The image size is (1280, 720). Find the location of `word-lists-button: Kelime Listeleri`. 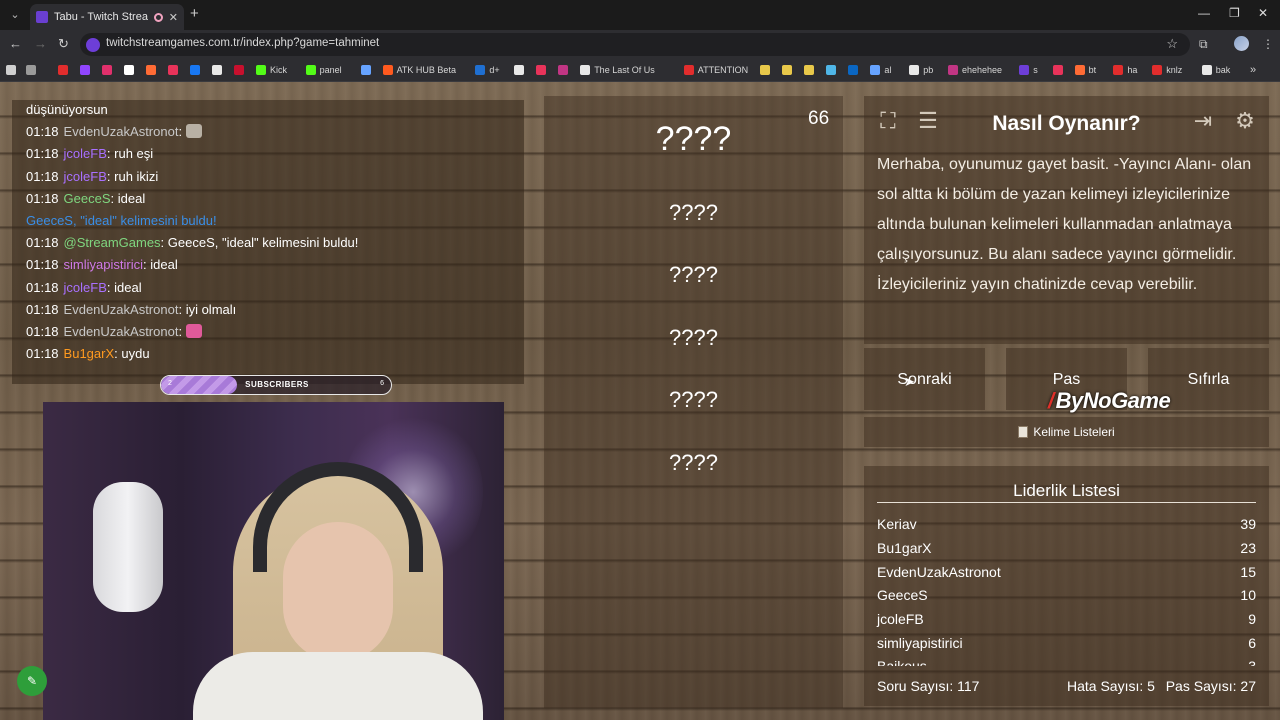

word-lists-button: Kelime Listeleri is located at coordinates (1066, 432).